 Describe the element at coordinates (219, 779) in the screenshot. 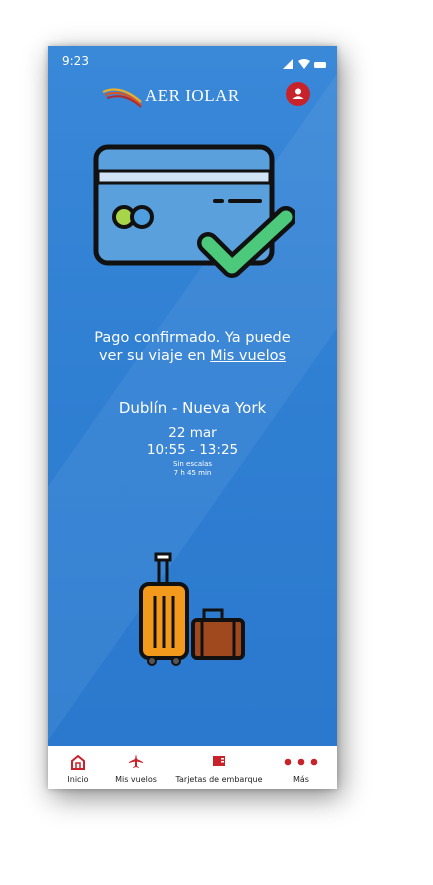

I see `nav-label-tarjetas-embarque: Tarjetas de embarque` at that location.